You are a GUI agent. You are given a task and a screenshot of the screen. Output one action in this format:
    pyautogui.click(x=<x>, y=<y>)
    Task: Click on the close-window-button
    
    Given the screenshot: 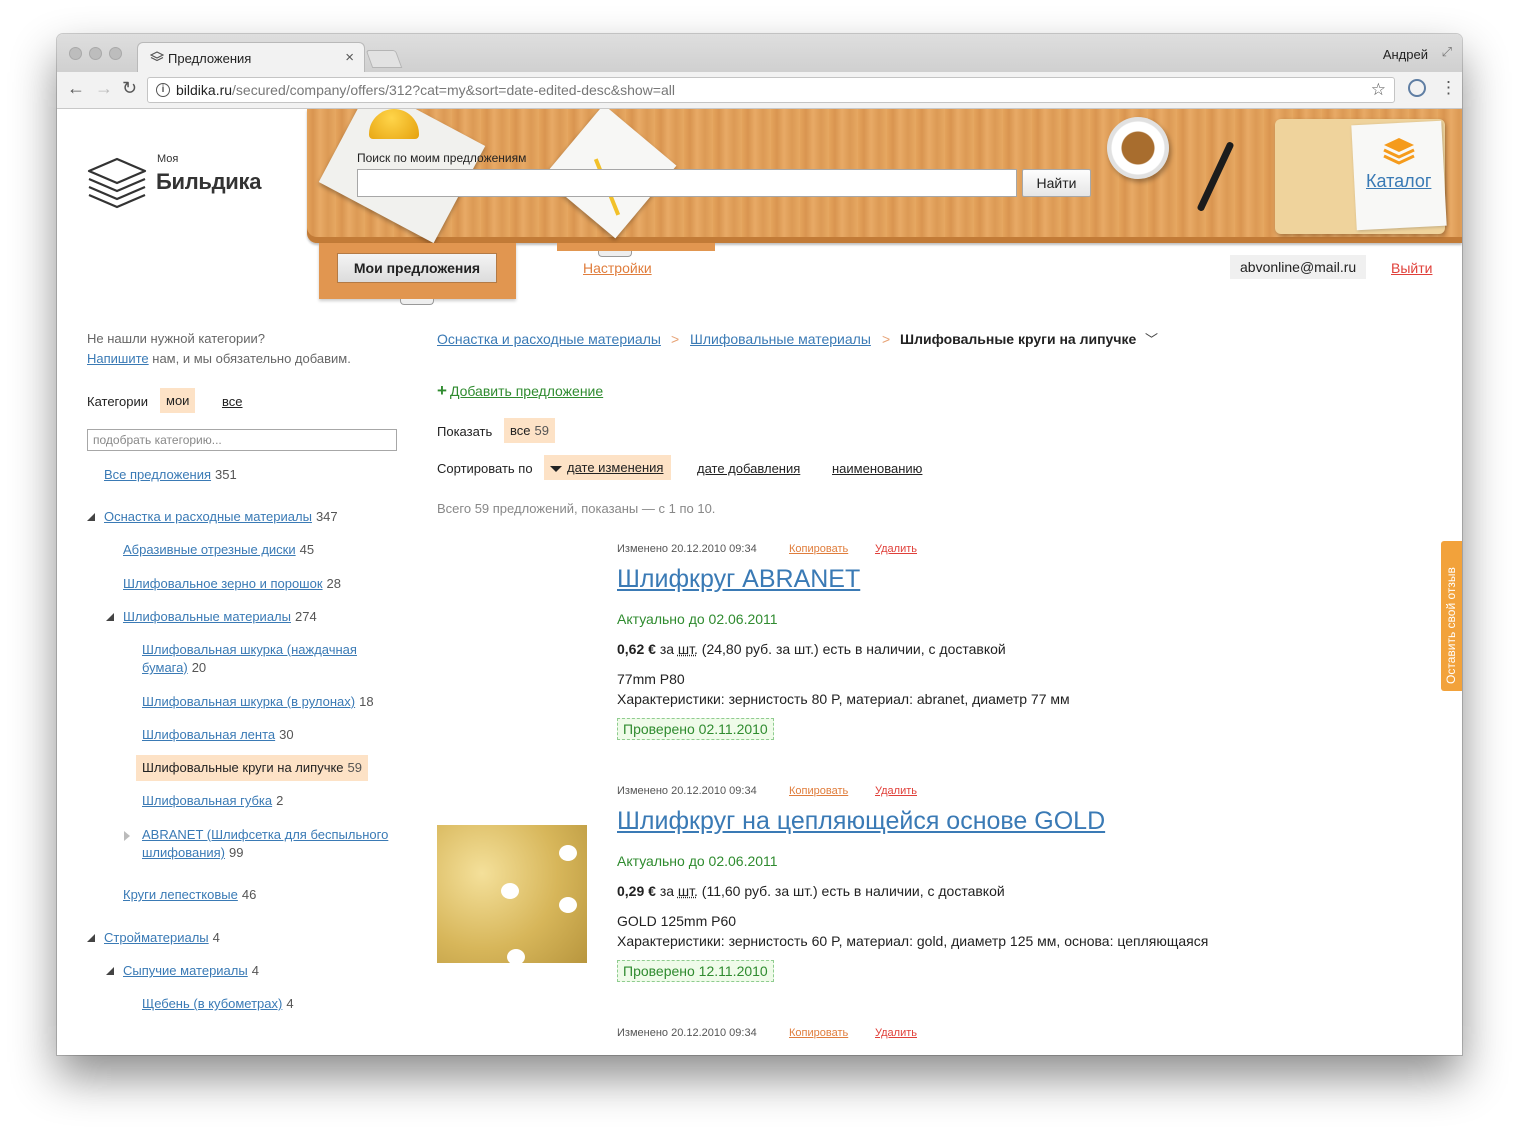 What is the action you would take?
    pyautogui.click(x=75, y=53)
    